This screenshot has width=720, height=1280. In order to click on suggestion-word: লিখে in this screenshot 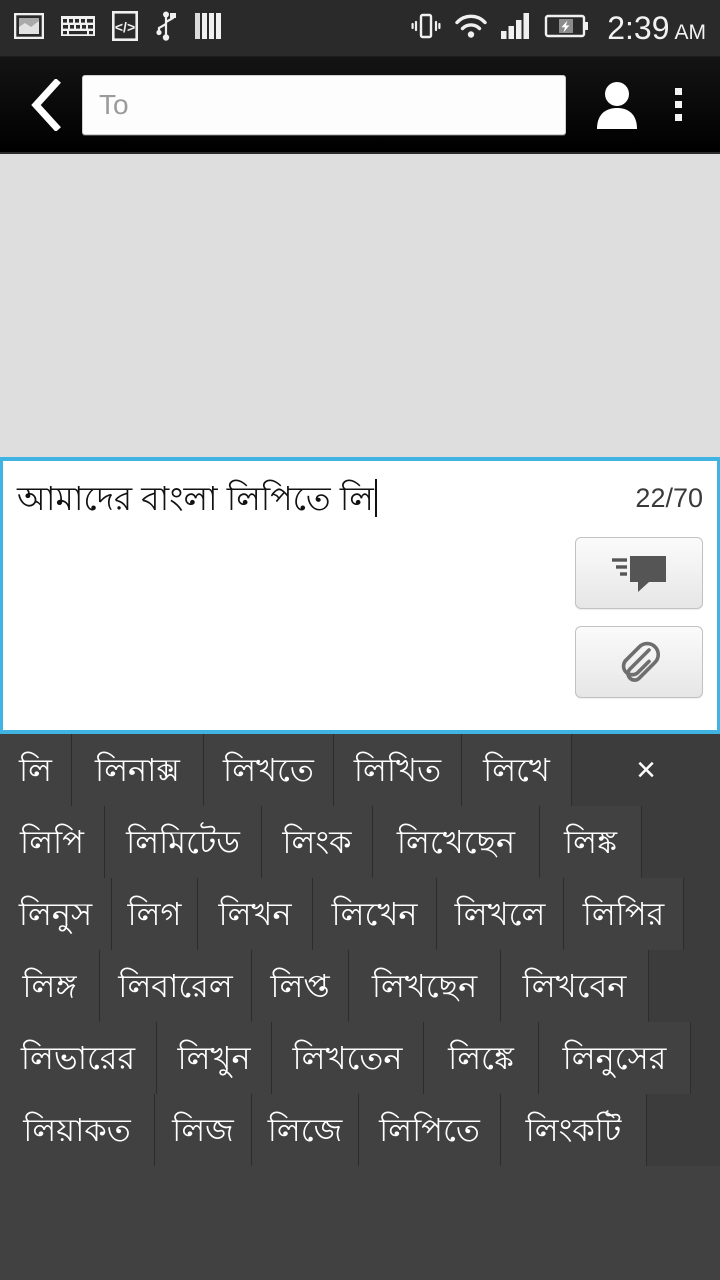, I will do `click(517, 770)`.